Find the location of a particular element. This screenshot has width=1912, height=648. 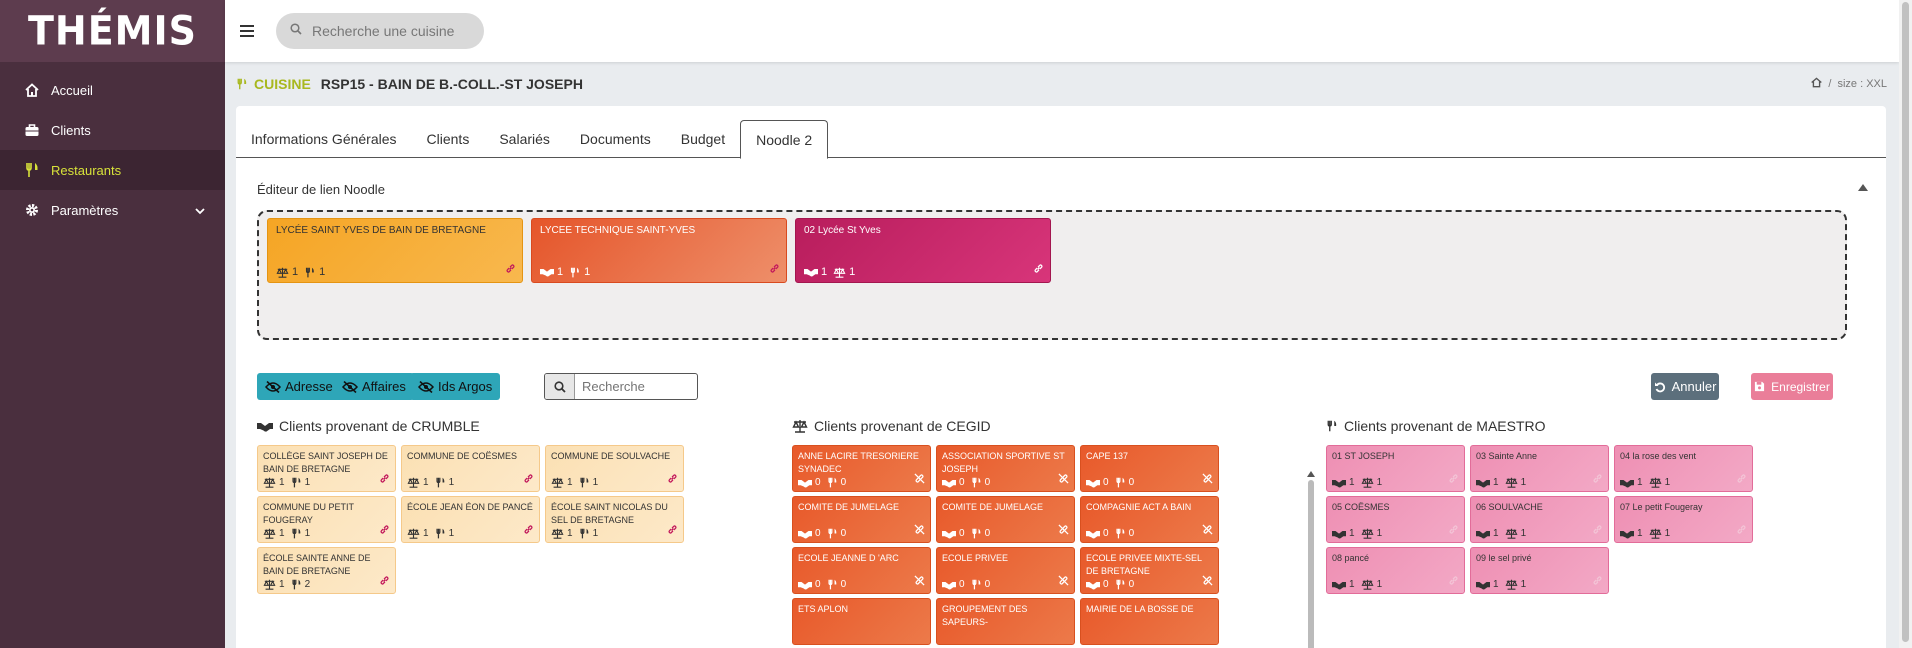

tab-documents: Documents is located at coordinates (615, 139).